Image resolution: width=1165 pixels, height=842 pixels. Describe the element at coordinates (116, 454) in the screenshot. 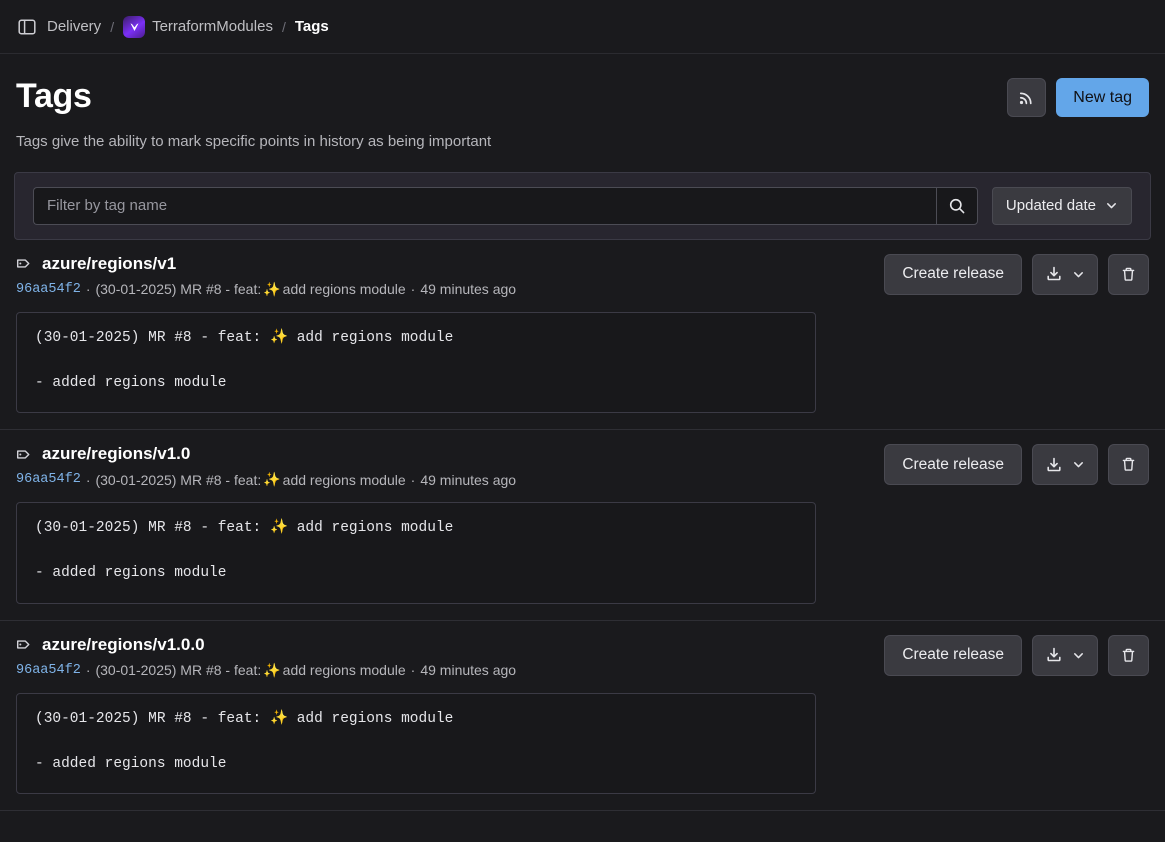

I see `tag-name-link: azure/regions/v1.0` at that location.